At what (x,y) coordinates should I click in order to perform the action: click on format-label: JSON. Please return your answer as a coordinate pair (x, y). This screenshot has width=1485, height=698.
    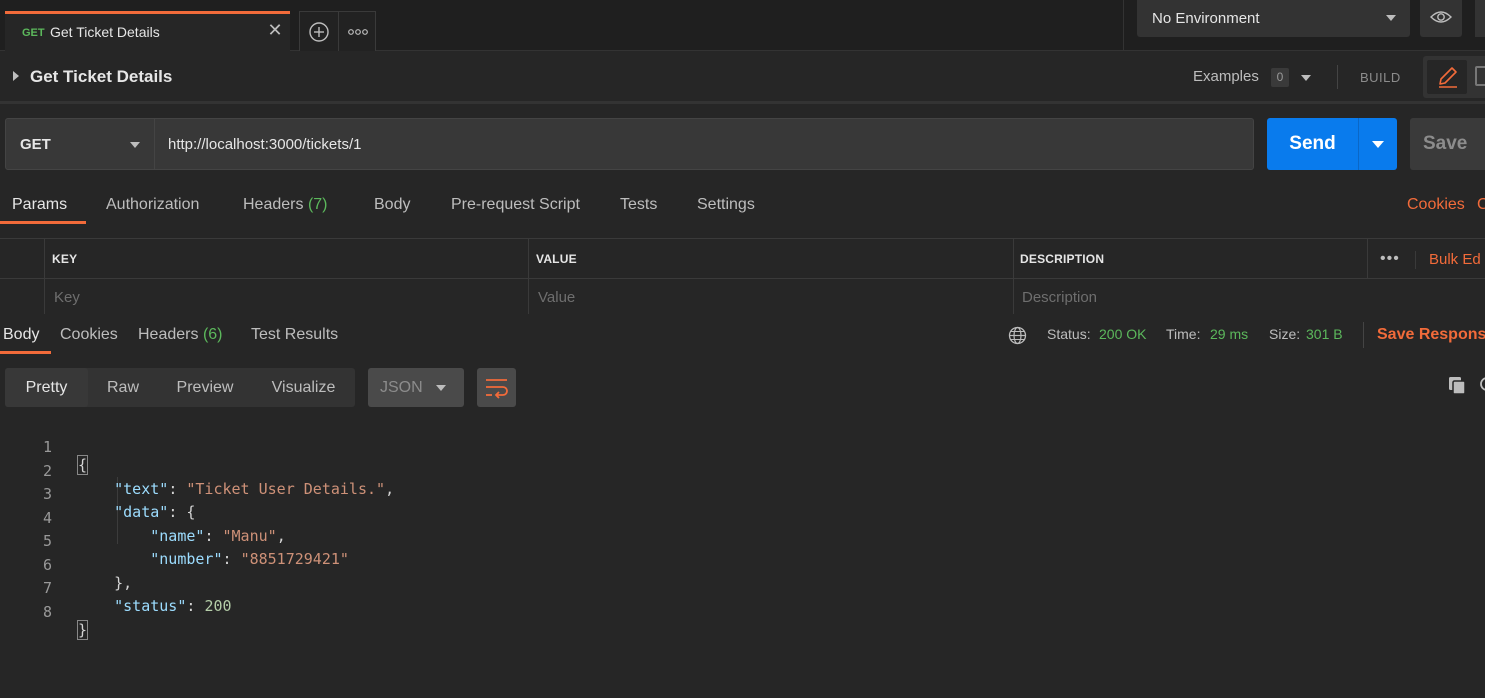
    Looking at the image, I should click on (401, 387).